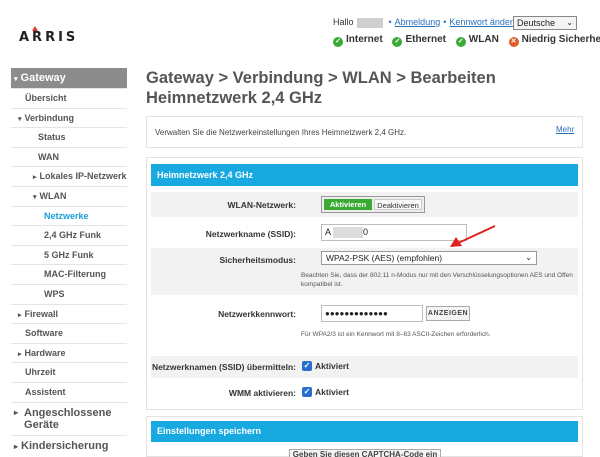 The image size is (600, 457). I want to click on sidebar-item-label: Angeschlossene Geräte, so click(68, 418).